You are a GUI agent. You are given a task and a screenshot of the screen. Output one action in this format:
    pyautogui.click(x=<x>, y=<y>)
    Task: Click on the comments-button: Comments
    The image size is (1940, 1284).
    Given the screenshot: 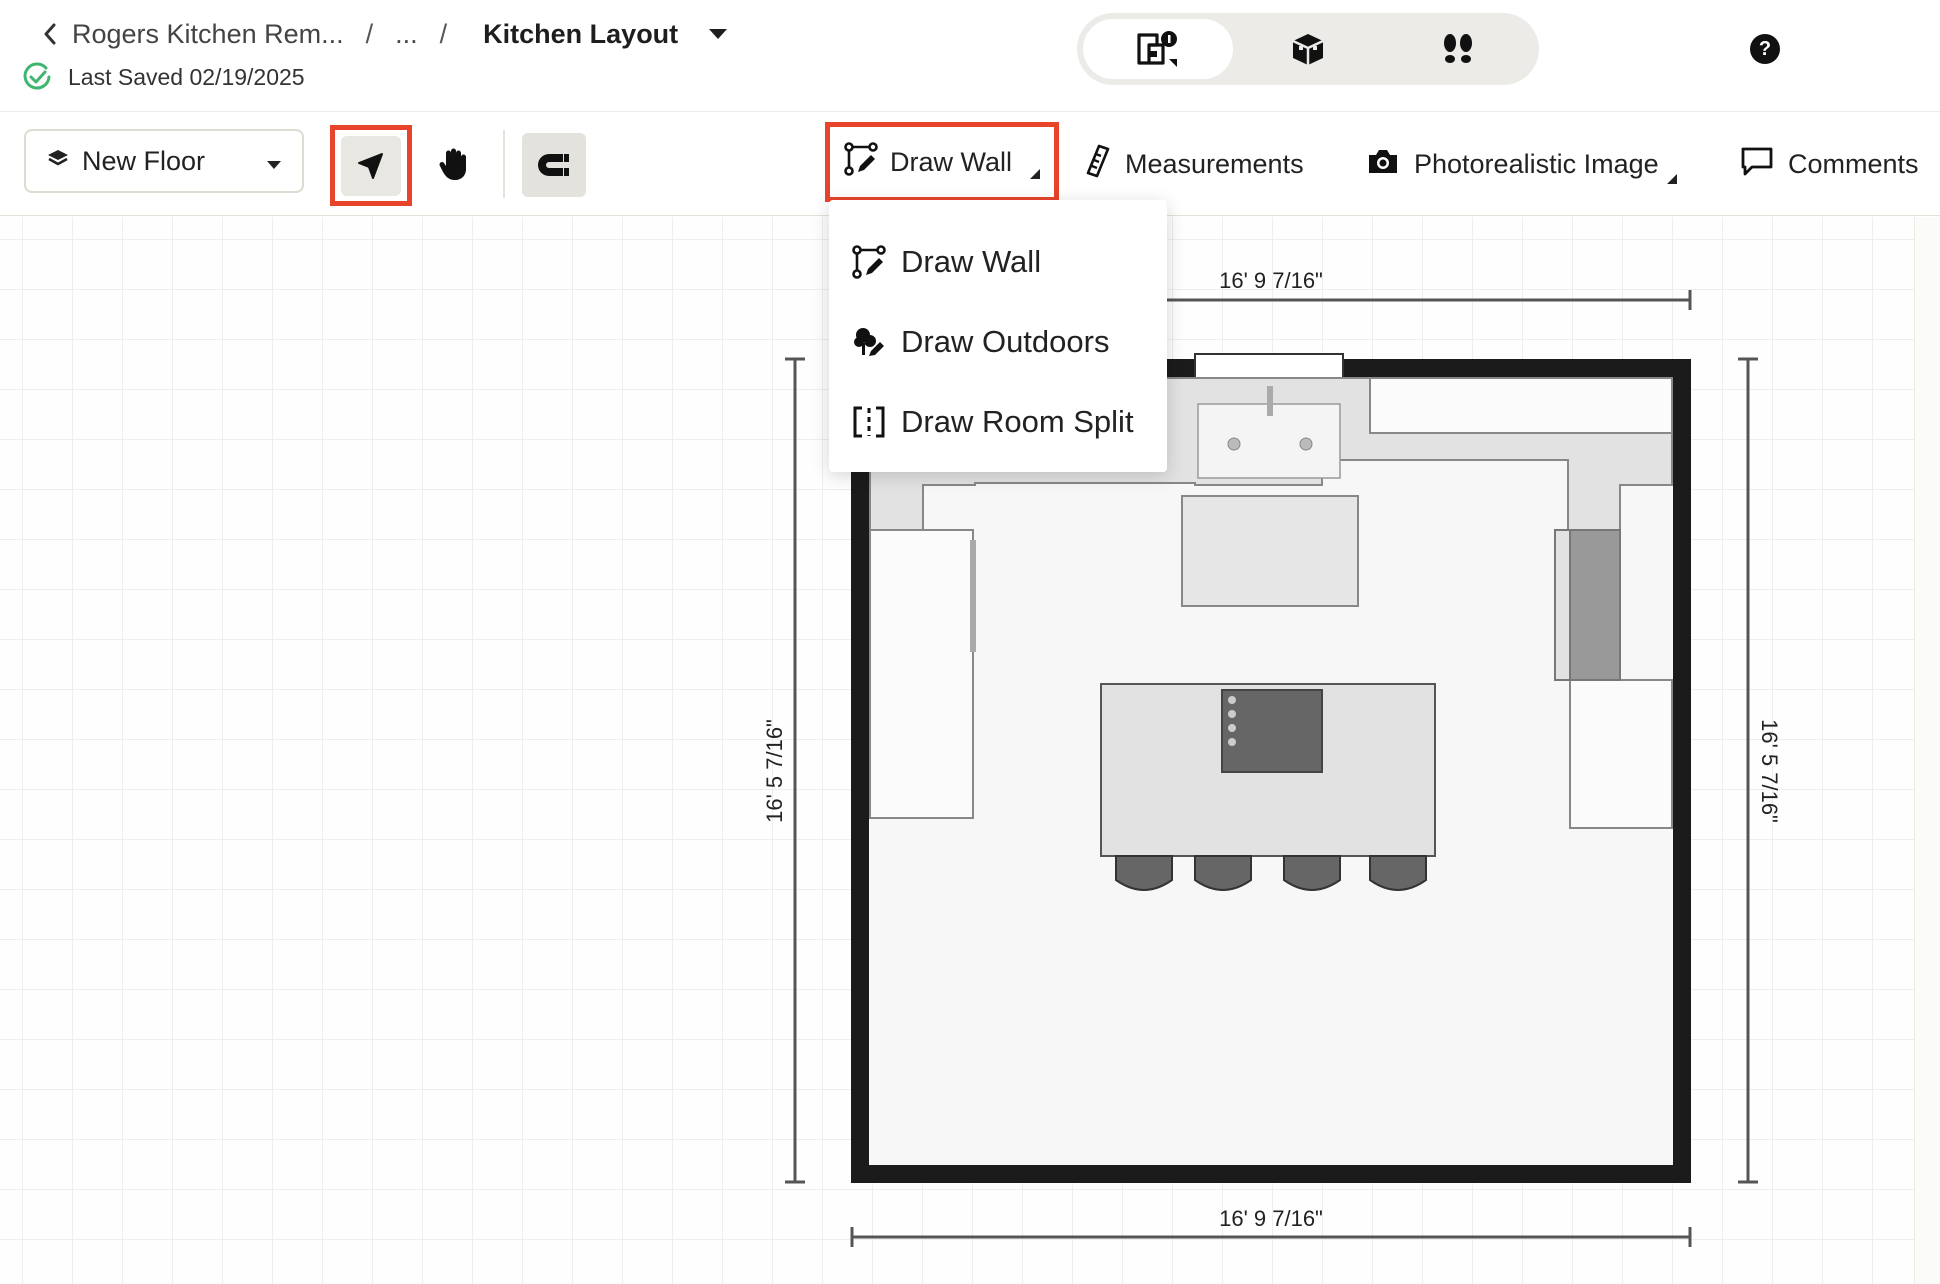 What is the action you would take?
    pyautogui.click(x=1829, y=164)
    